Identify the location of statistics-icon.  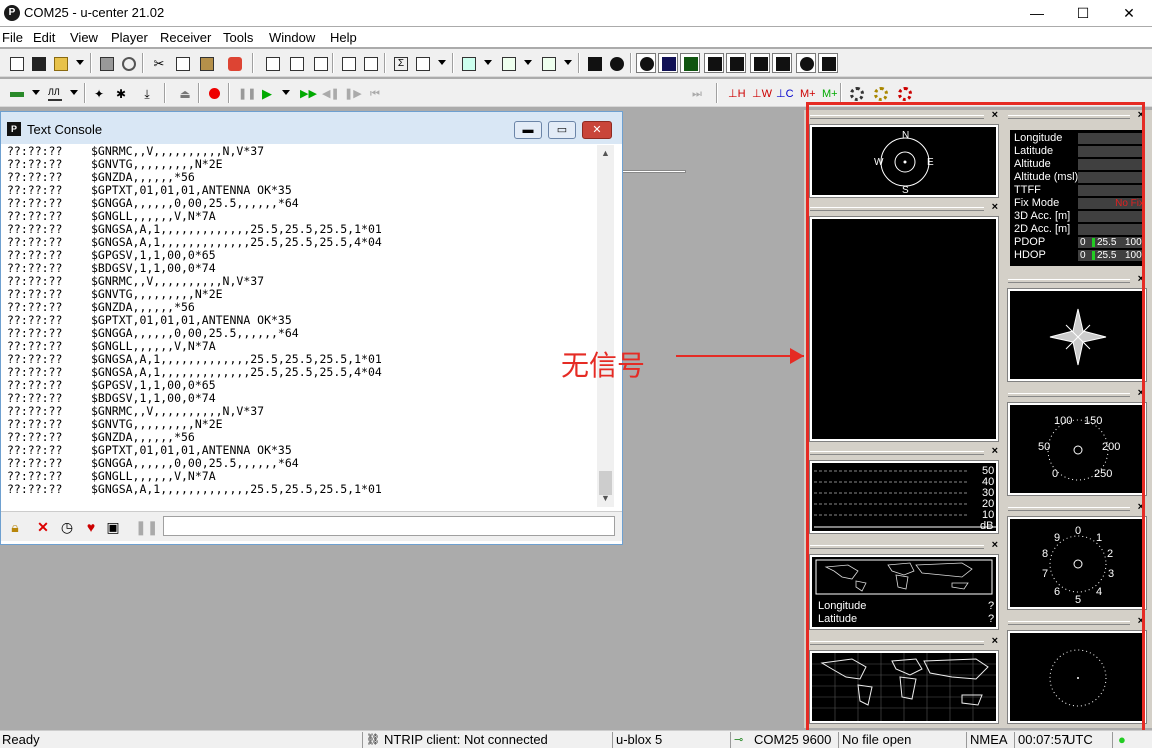
(714, 63).